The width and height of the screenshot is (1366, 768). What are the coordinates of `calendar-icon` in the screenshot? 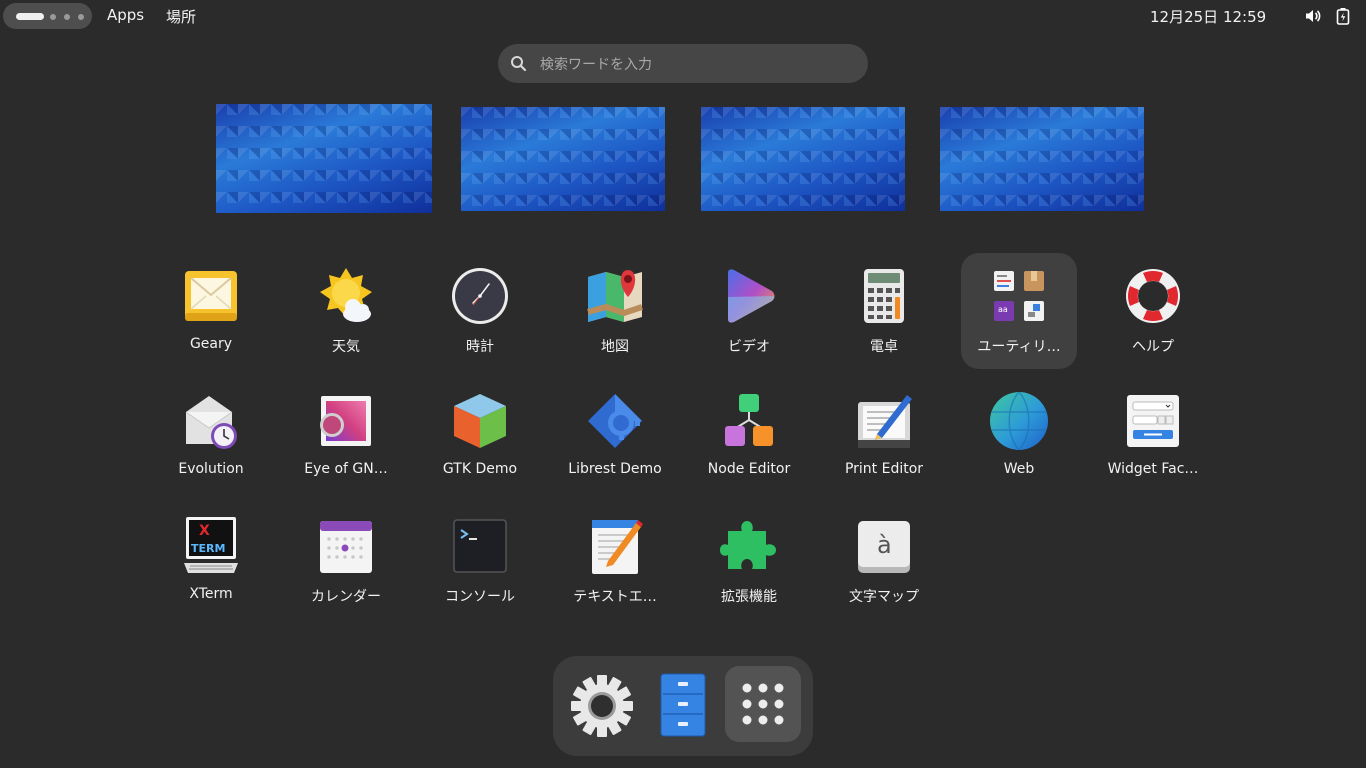 It's located at (346, 547).